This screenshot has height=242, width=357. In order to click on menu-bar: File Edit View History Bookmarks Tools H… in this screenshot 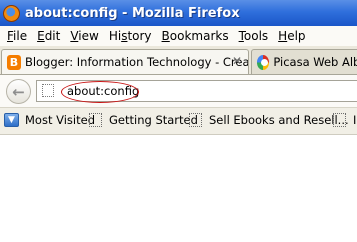, I will do `click(178, 36)`.